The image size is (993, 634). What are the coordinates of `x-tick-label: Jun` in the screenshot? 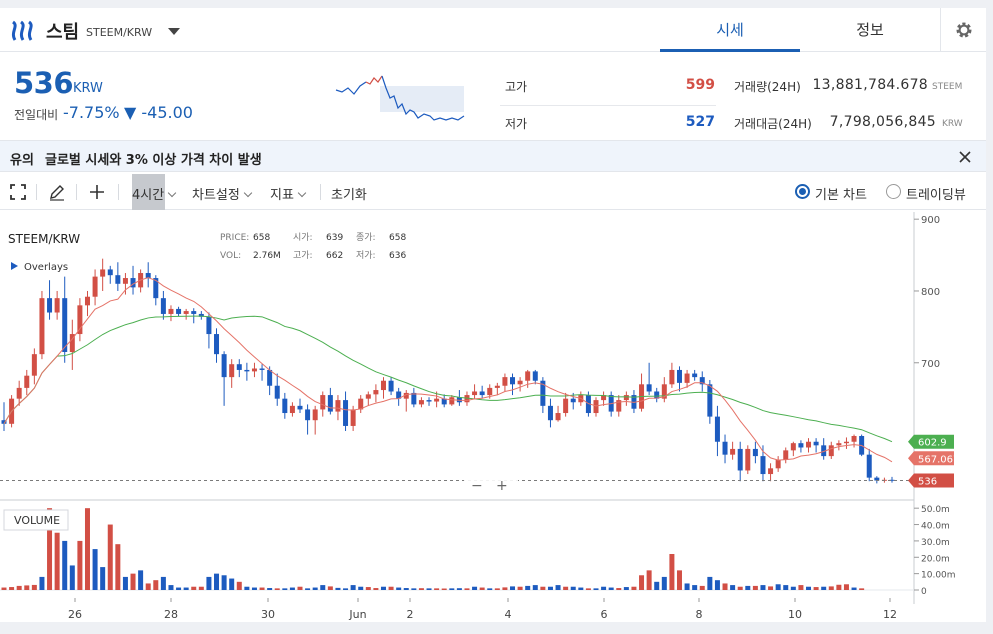 It's located at (357, 614).